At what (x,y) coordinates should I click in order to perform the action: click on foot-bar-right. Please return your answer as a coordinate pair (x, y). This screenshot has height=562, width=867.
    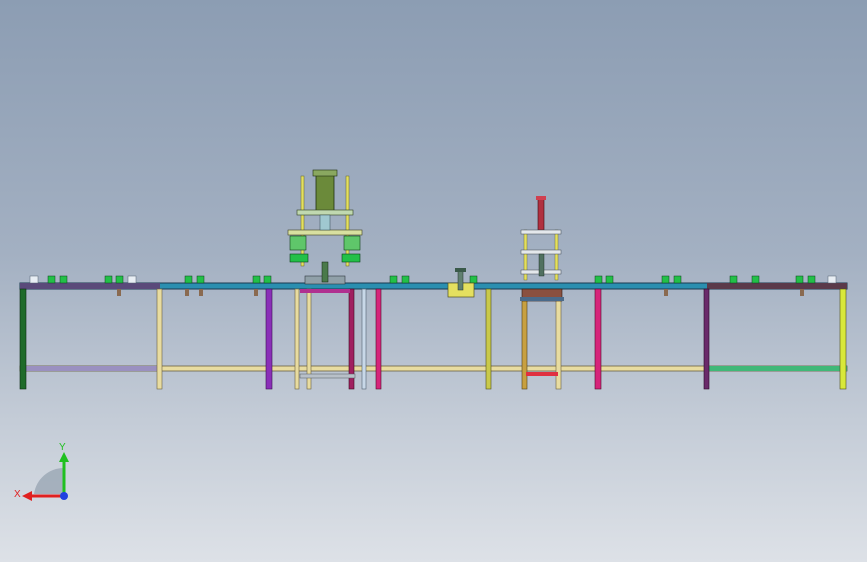
    Looking at the image, I should click on (542, 374).